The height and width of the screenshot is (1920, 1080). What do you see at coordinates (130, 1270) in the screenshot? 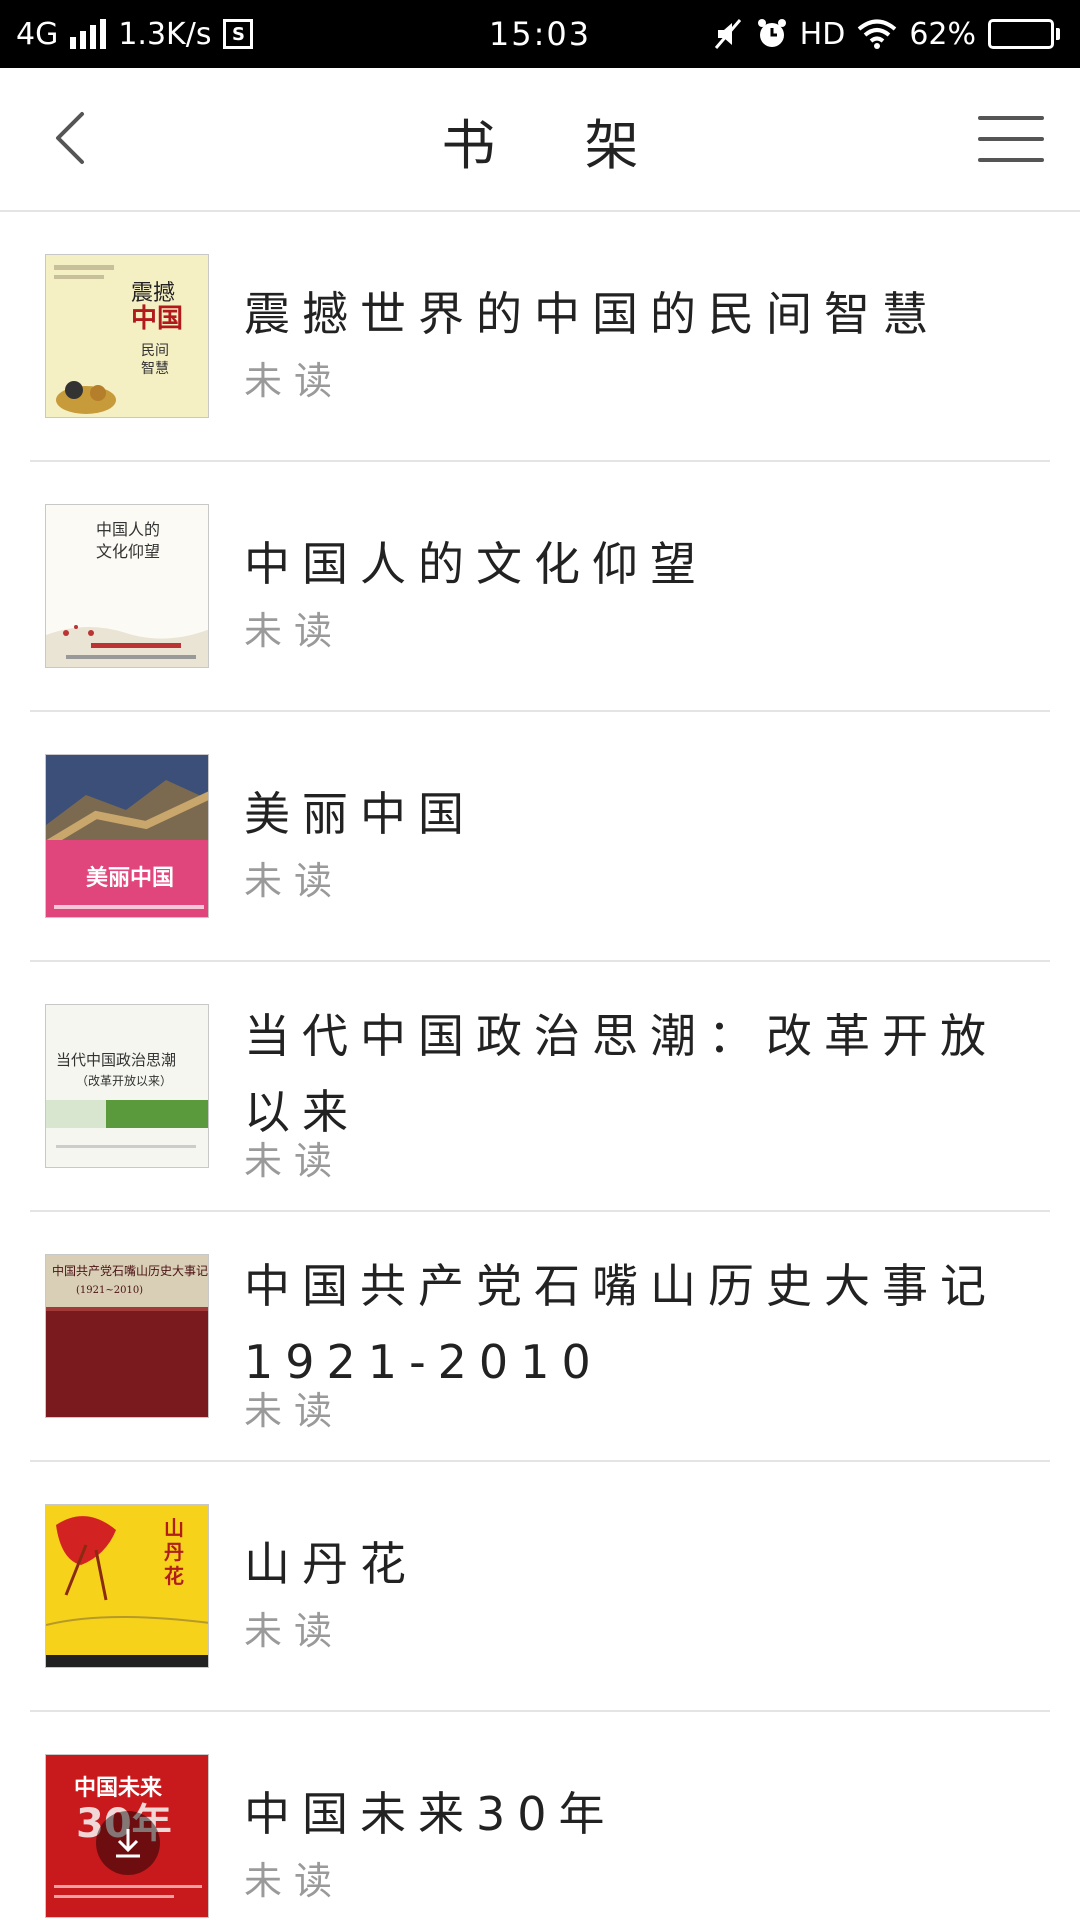
I see `svg-text: 中国共产党石嘴山历史大事记` at bounding box center [130, 1270].